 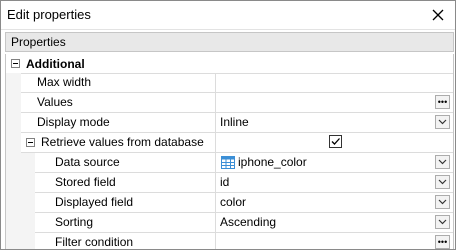 I want to click on sorting-select: Ascending, so click(x=335, y=222).